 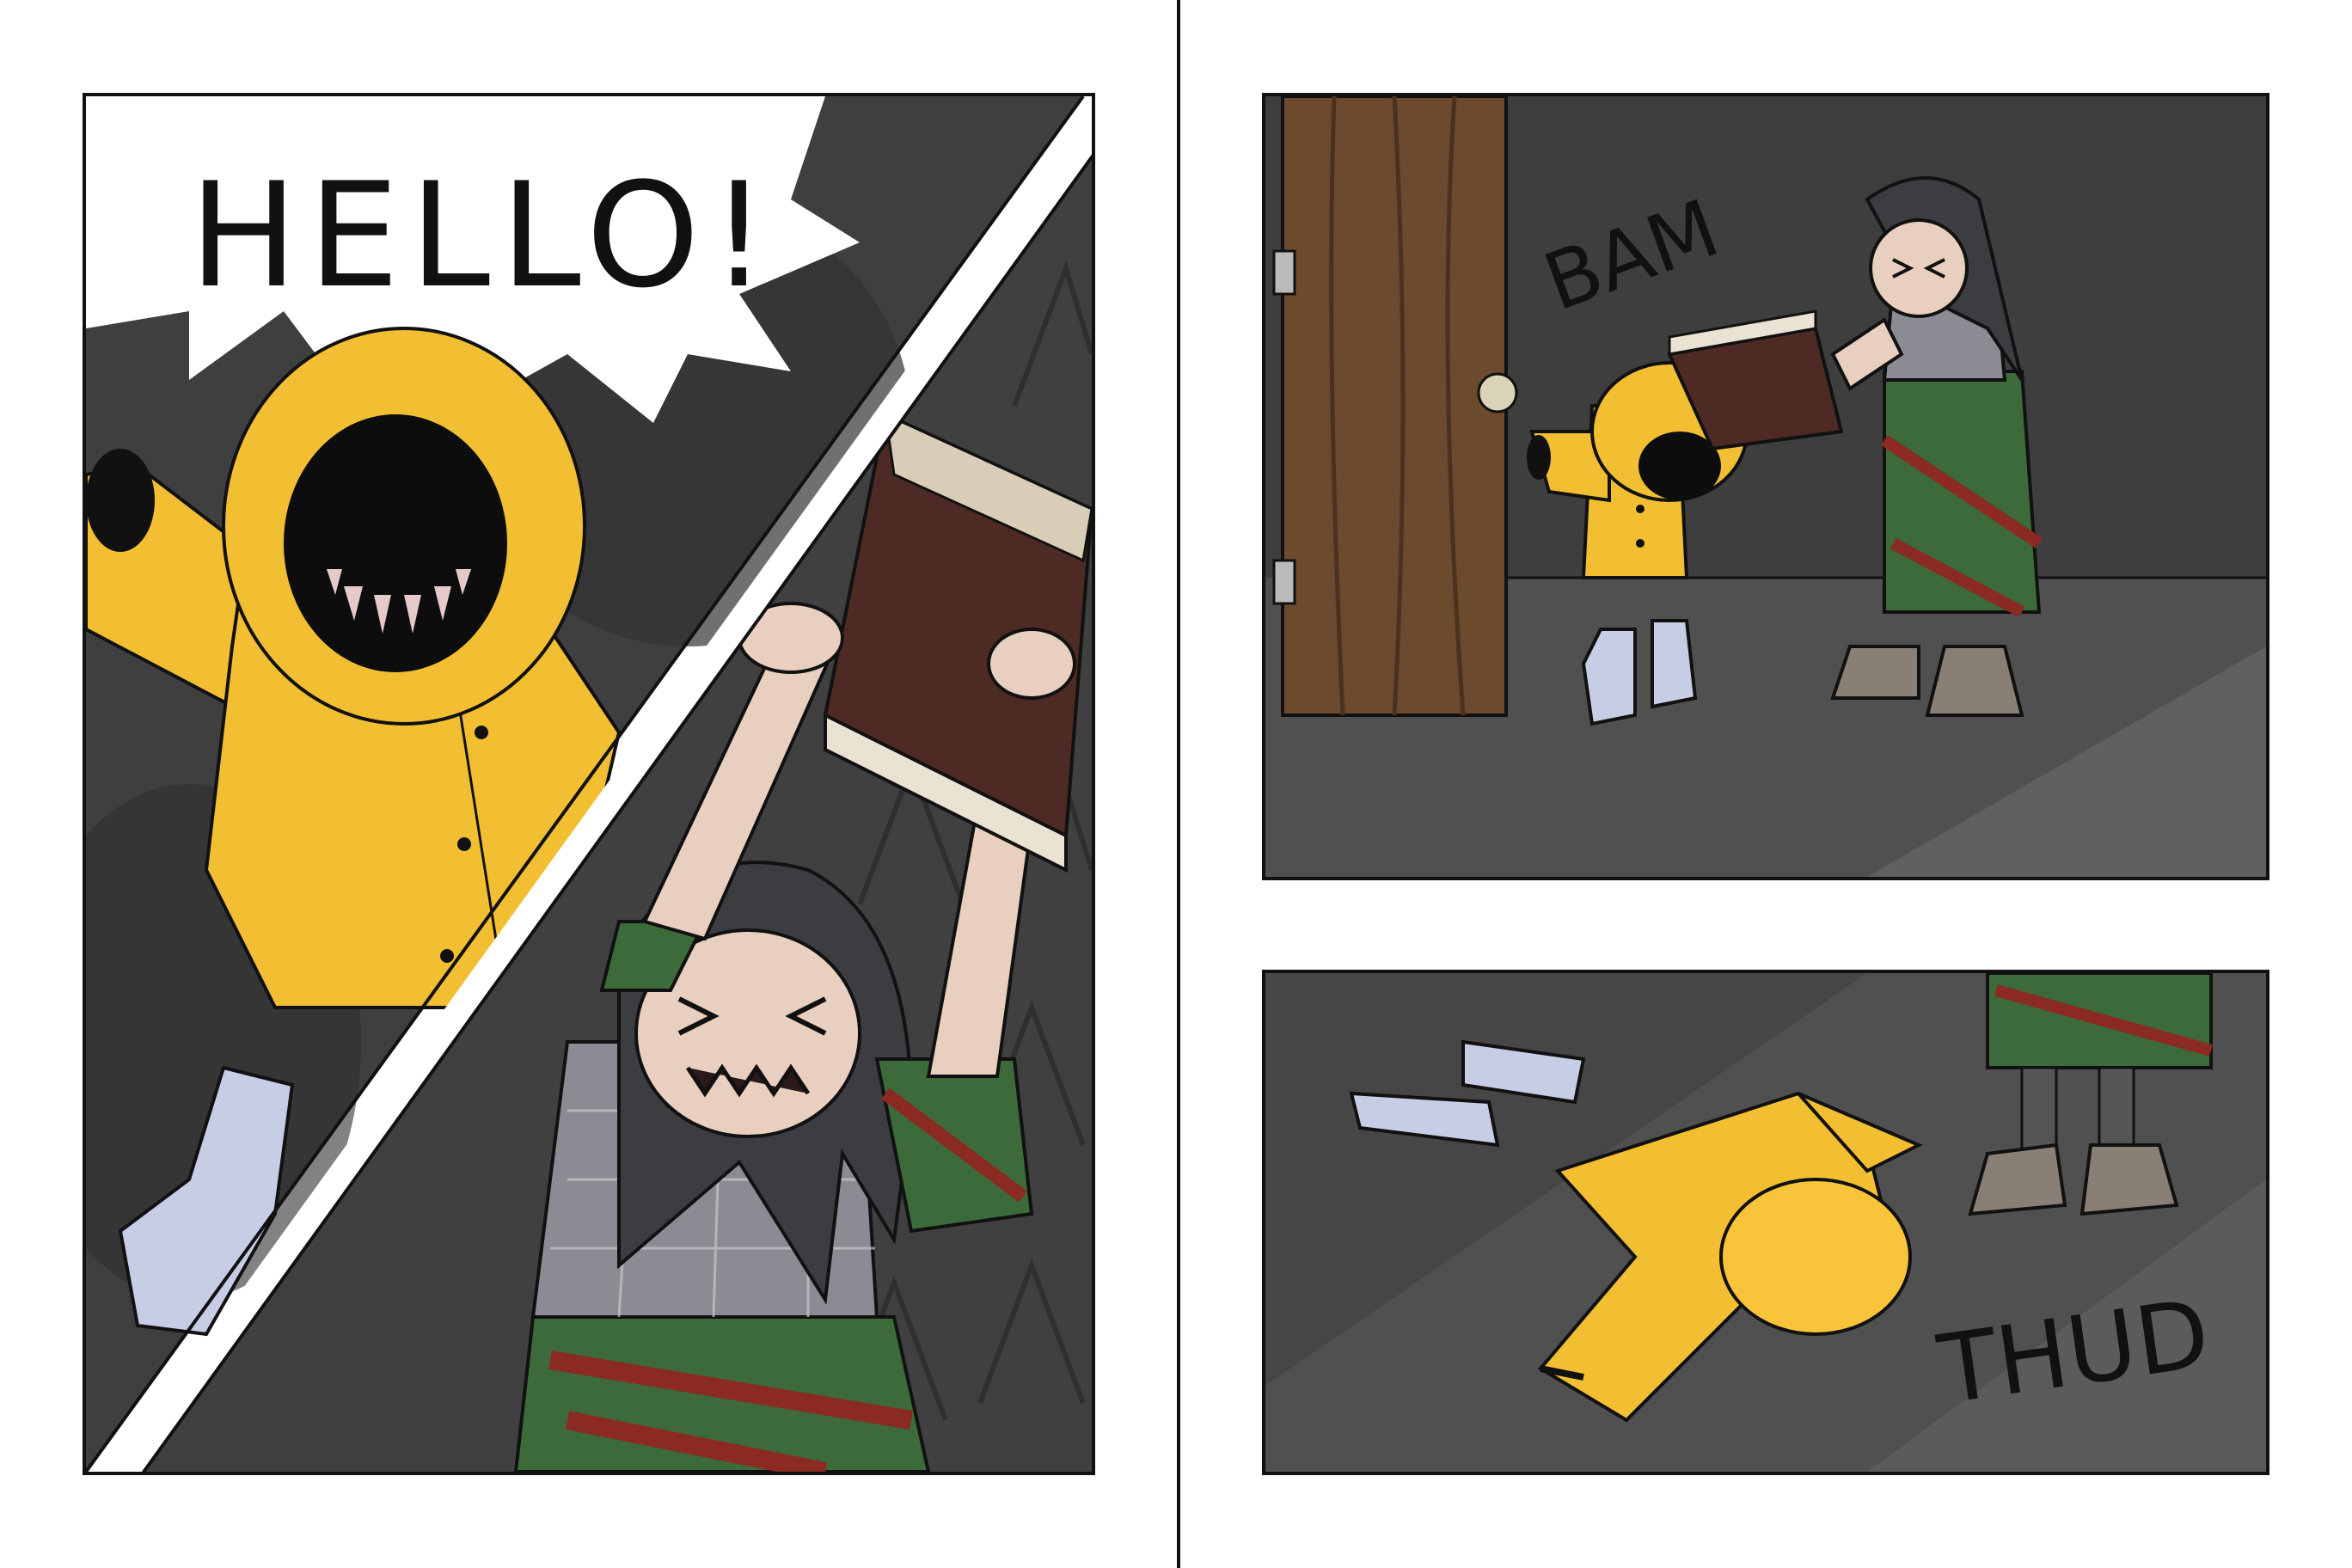 I want to click on page-gutter-line, so click(x=1178, y=784).